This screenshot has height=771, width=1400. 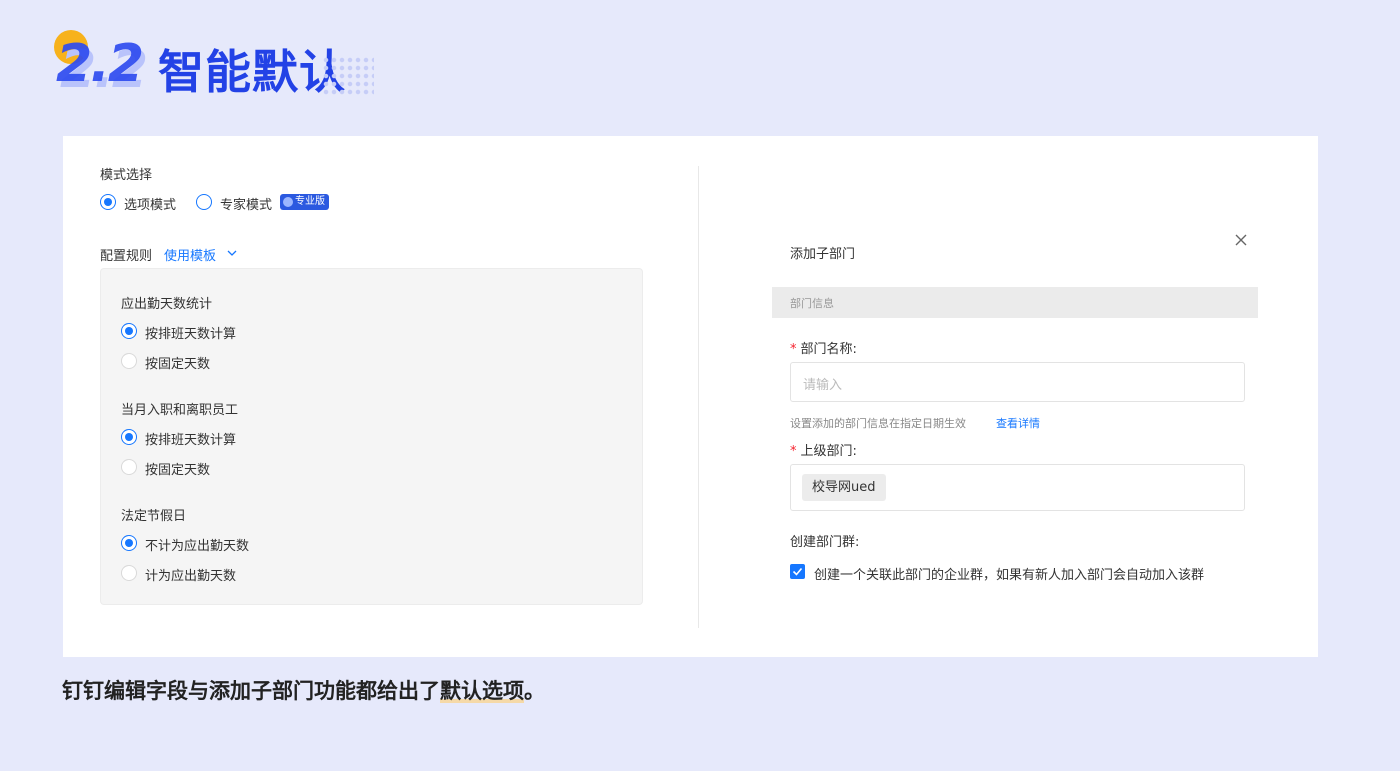 I want to click on radio-holiday-not-counted, so click(x=129, y=543).